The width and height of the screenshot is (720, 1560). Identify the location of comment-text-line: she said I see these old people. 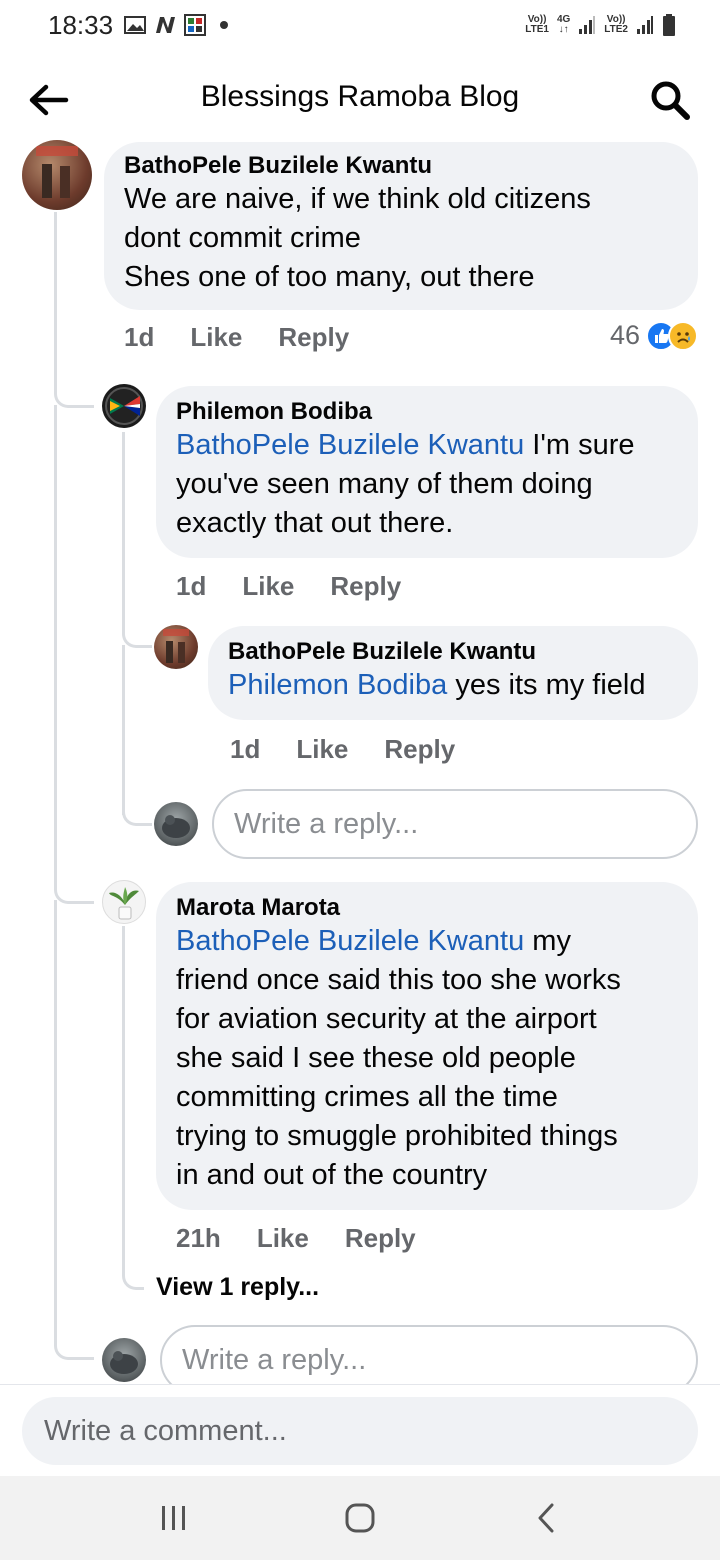
(376, 1058).